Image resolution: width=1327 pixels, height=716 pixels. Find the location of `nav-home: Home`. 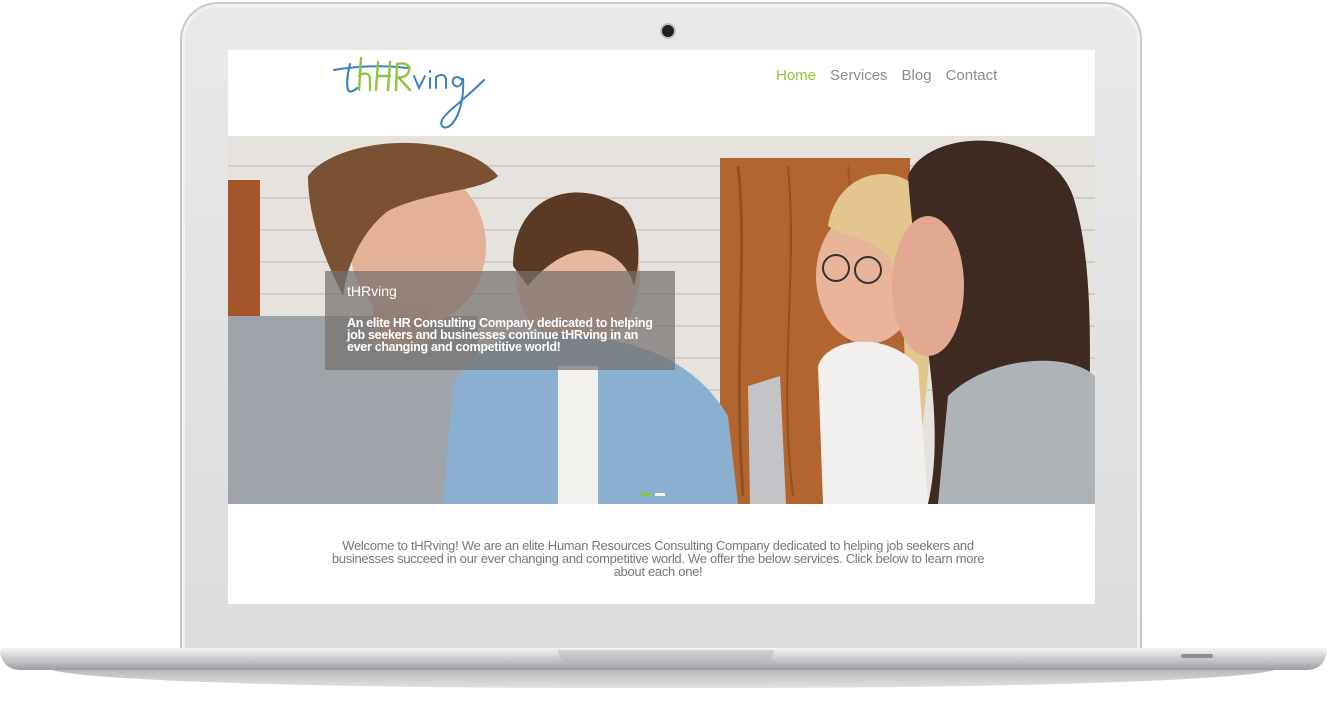

nav-home: Home is located at coordinates (796, 75).